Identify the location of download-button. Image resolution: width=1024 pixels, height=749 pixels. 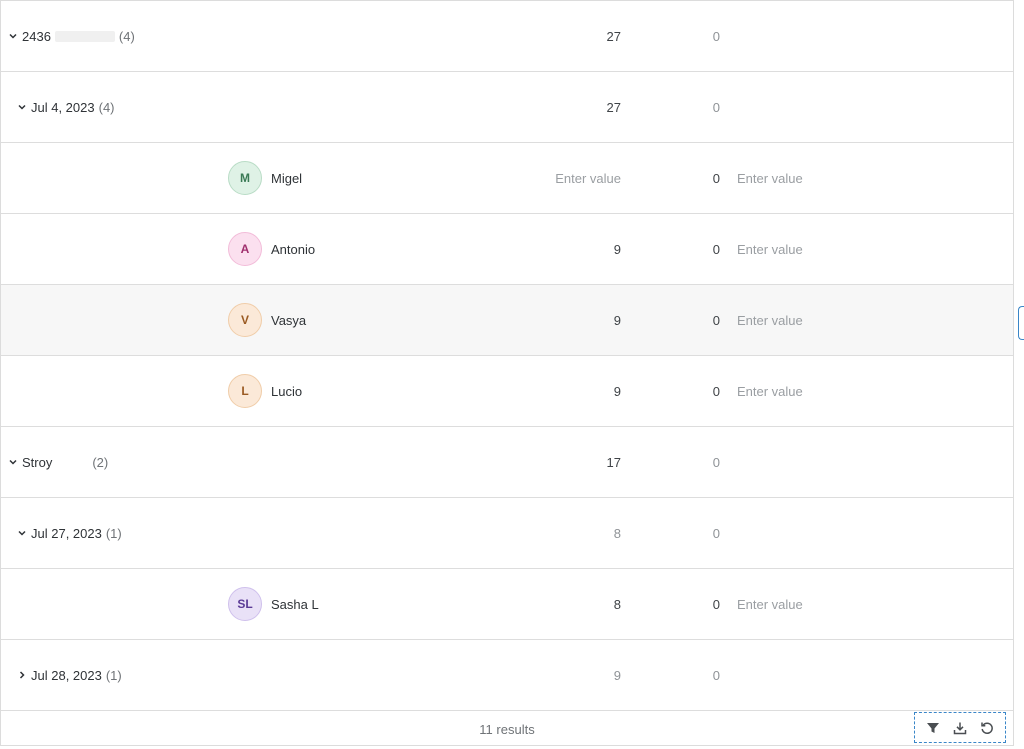
(960, 728).